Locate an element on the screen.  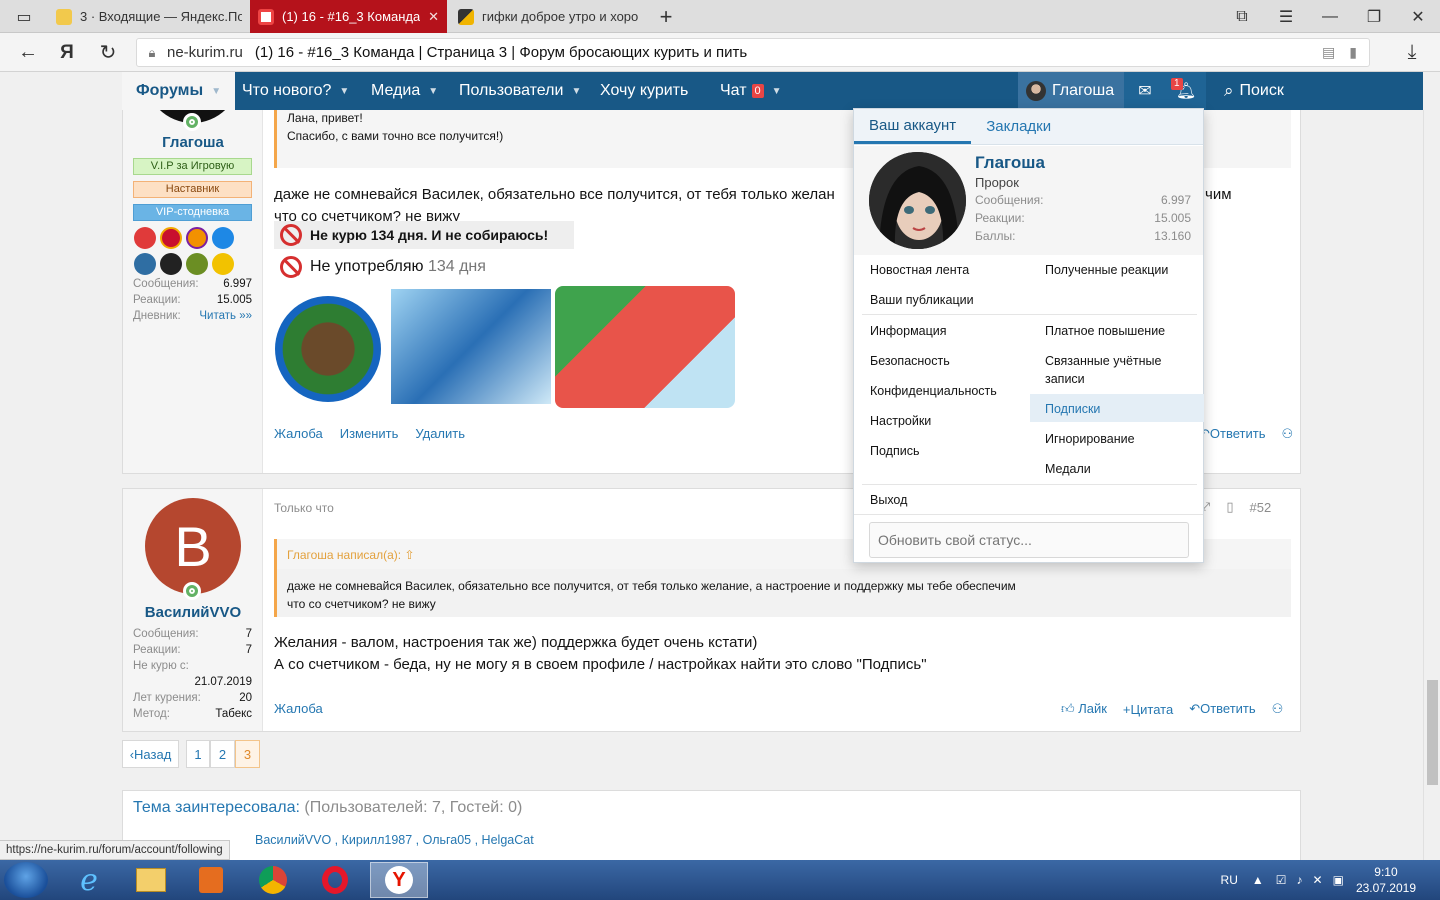
browser-tab-forum: (1) 16 - #16_3 Команда ✕ is located at coordinates (348, 16).